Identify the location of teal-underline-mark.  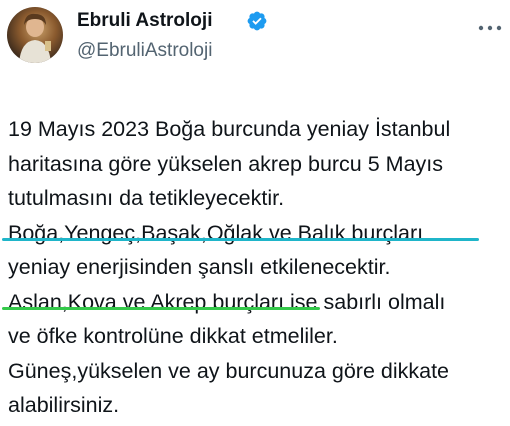
(240, 239).